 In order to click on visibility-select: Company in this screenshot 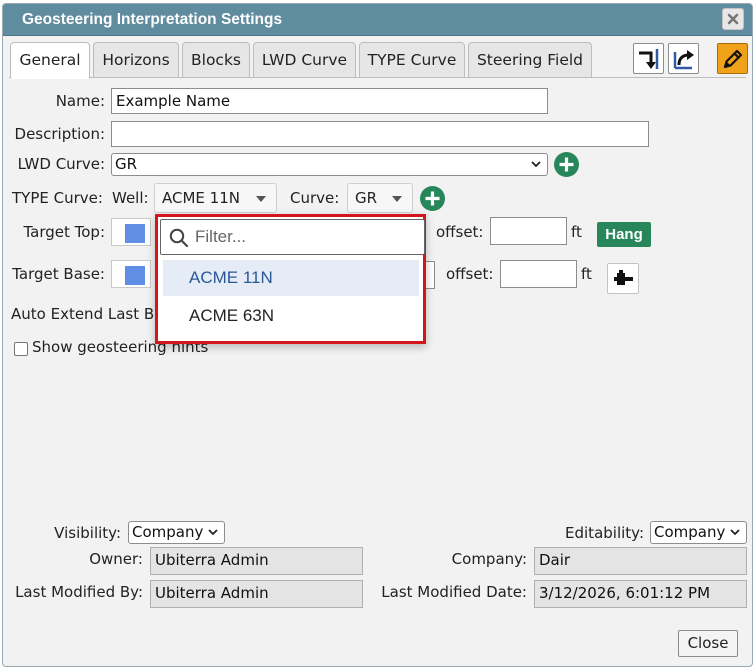, I will do `click(176, 532)`.